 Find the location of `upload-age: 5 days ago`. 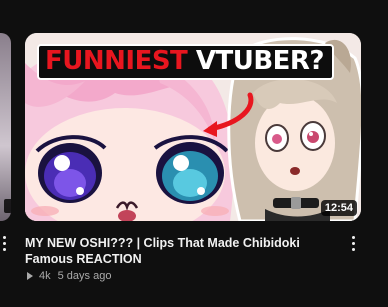

upload-age: 5 days ago is located at coordinates (84, 276).